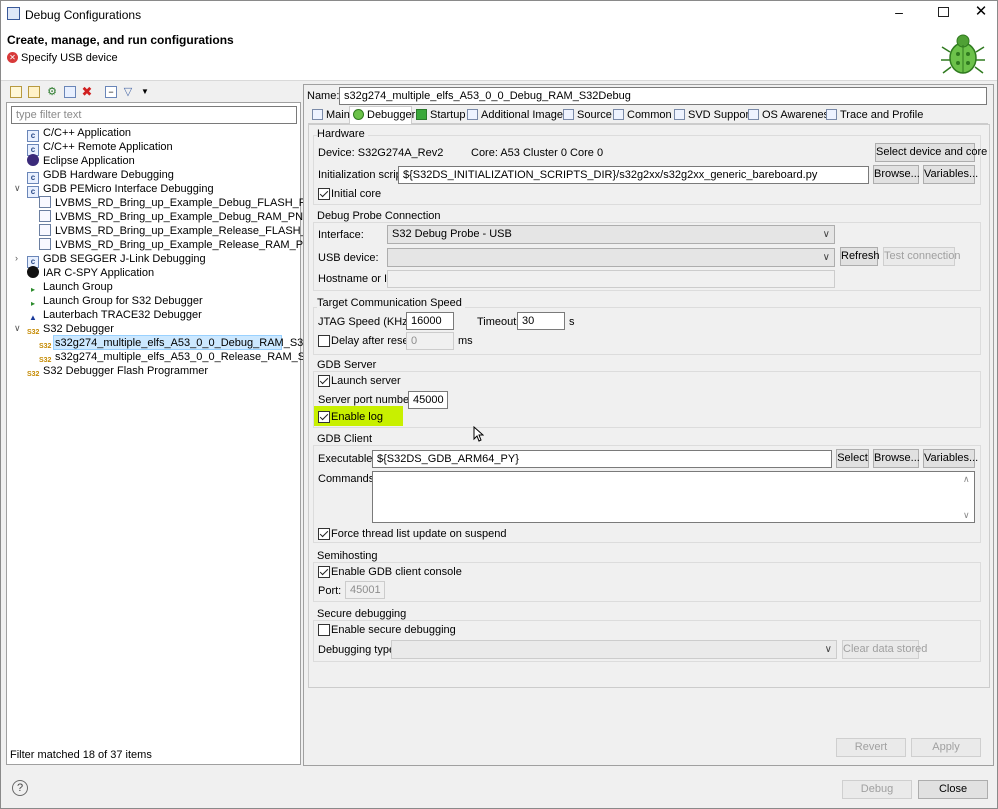 This screenshot has width=998, height=809. Describe the element at coordinates (943, 12) in the screenshot. I see `maximize-button` at that location.